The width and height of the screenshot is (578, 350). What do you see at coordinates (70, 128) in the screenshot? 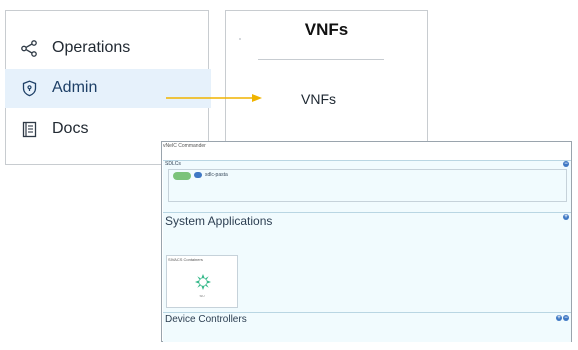
I see `sidebar-item-label: Docs` at bounding box center [70, 128].